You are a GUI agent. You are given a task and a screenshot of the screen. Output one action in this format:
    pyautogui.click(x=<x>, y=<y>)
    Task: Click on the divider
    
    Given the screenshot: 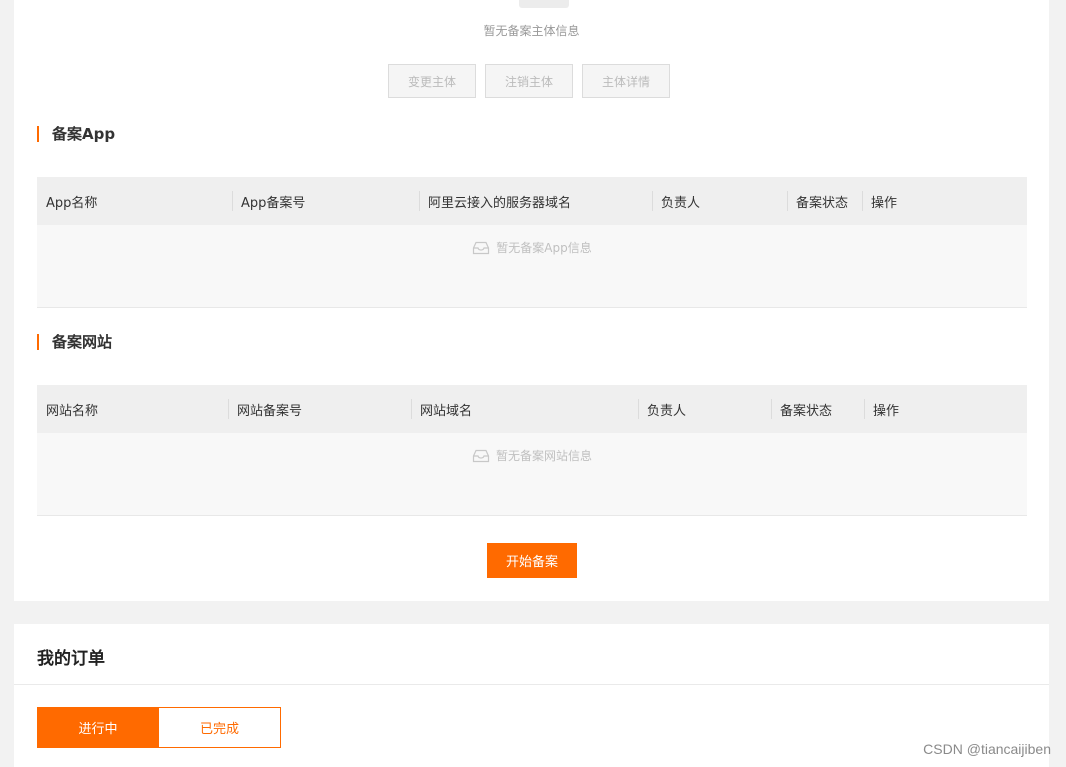 What is the action you would take?
    pyautogui.click(x=531, y=684)
    